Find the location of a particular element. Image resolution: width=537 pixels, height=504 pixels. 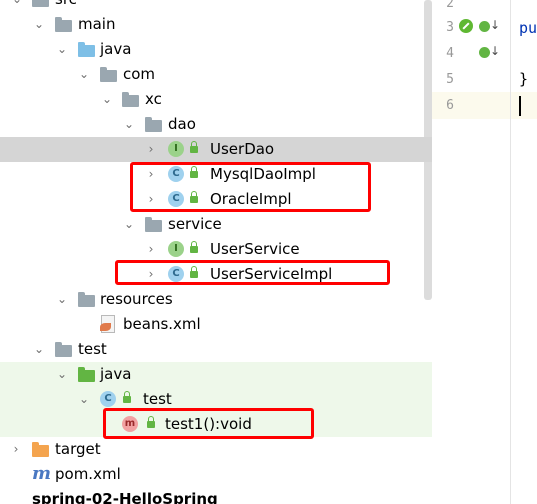

tree-item-xc: ⌄ xc is located at coordinates (216, 99).